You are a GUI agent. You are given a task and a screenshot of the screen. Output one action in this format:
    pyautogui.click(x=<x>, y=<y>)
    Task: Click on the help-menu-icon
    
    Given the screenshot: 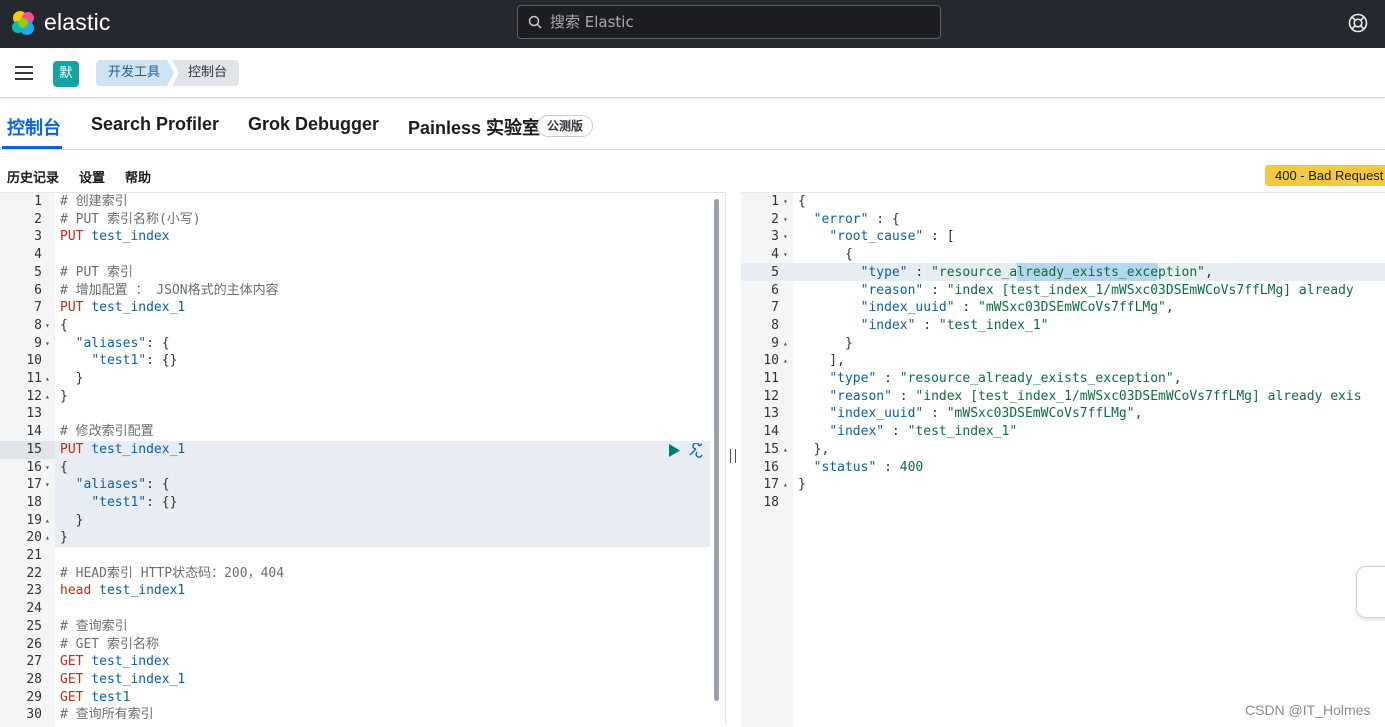 What is the action you would take?
    pyautogui.click(x=1358, y=23)
    